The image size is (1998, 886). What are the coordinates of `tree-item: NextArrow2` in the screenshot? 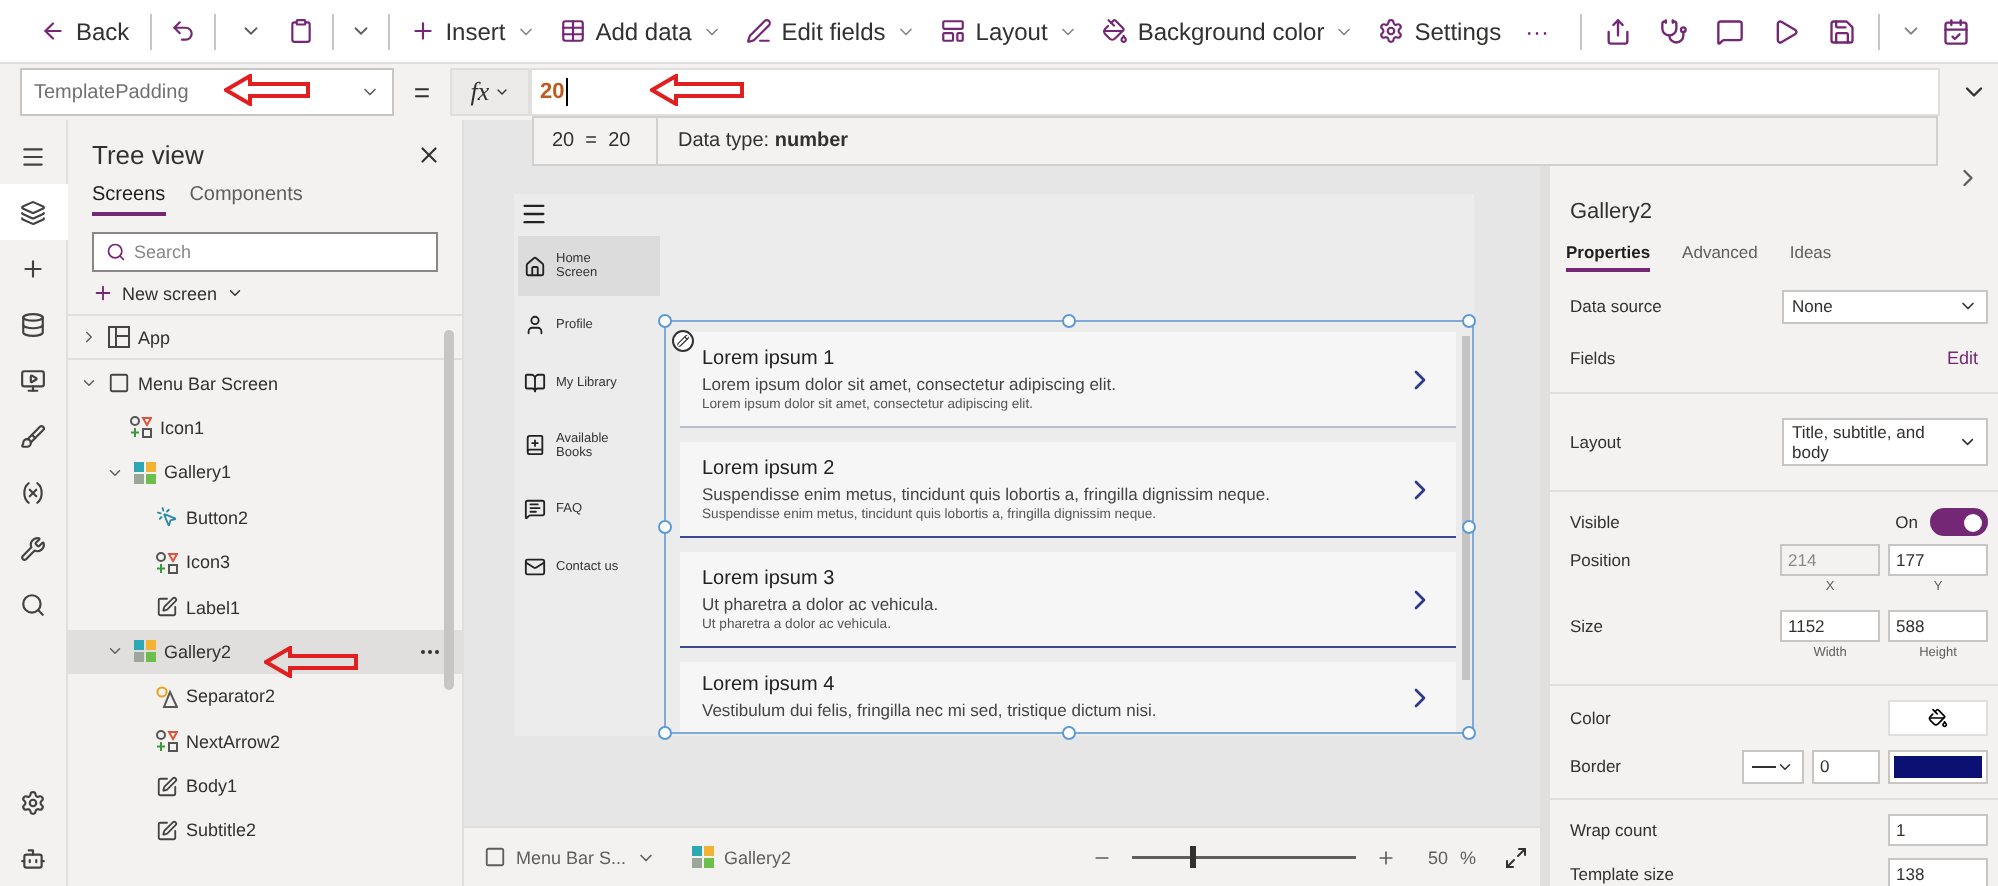 It's located at (265, 741).